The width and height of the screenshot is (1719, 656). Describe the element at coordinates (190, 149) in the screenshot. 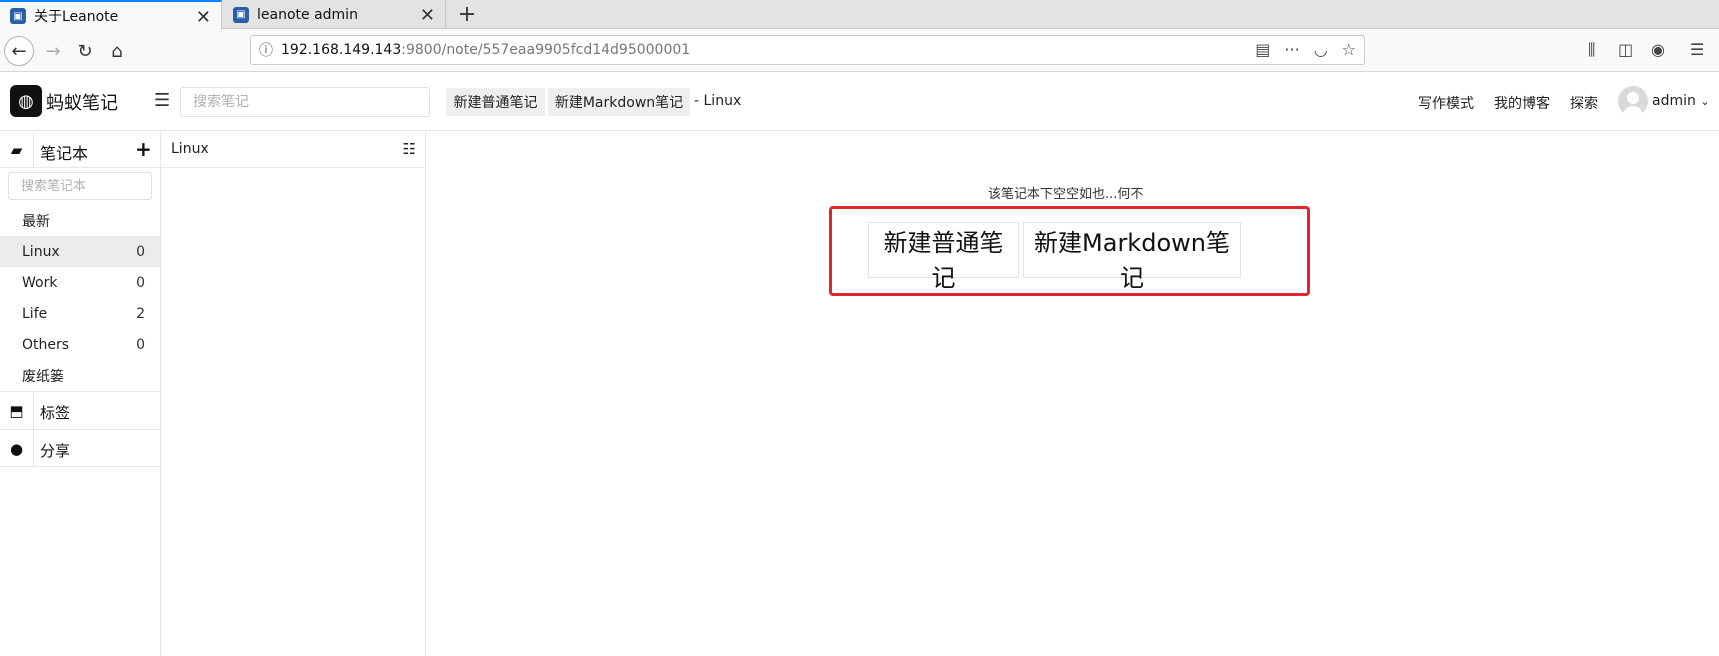

I see `note-list-title: Linux` at that location.